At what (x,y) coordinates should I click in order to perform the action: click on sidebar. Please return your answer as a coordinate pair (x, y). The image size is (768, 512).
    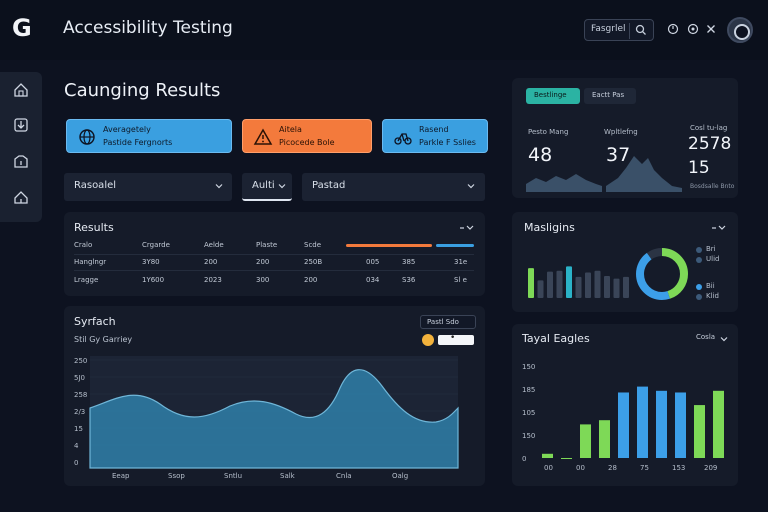
    Looking at the image, I should click on (21, 147).